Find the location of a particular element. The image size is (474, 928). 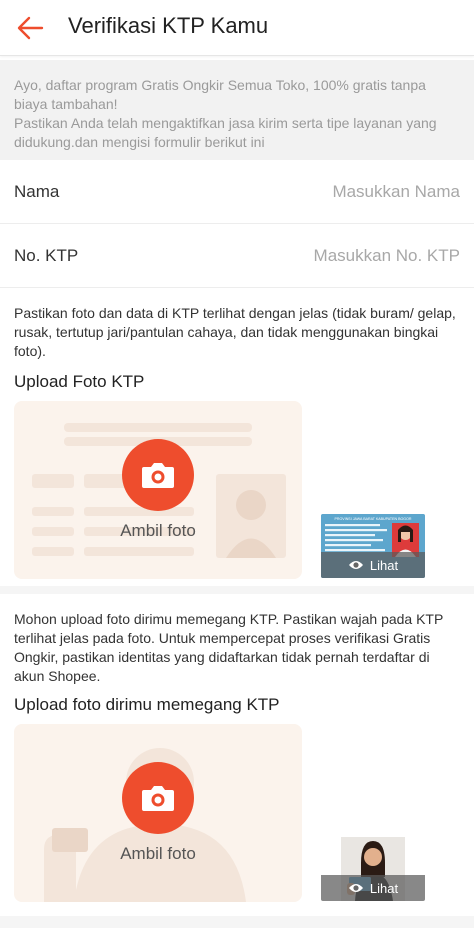

app-header: Verifikasi KTP Kamu is located at coordinates (237, 28).